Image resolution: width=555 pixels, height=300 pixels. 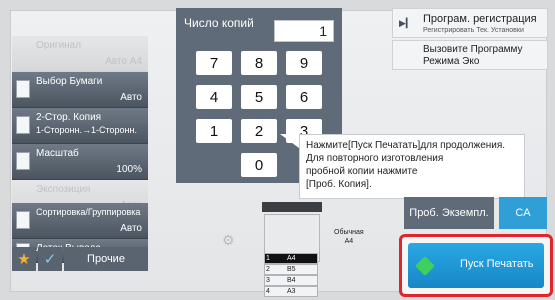 I want to click on scale-icon, so click(x=23, y=161).